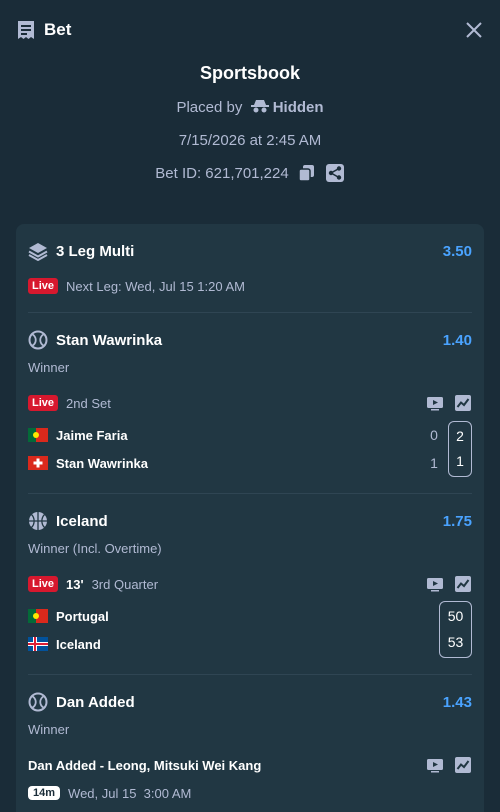 Image resolution: width=500 pixels, height=812 pixels. I want to click on start-time: Wed, Jul 15 3:00 AM, so click(130, 793).